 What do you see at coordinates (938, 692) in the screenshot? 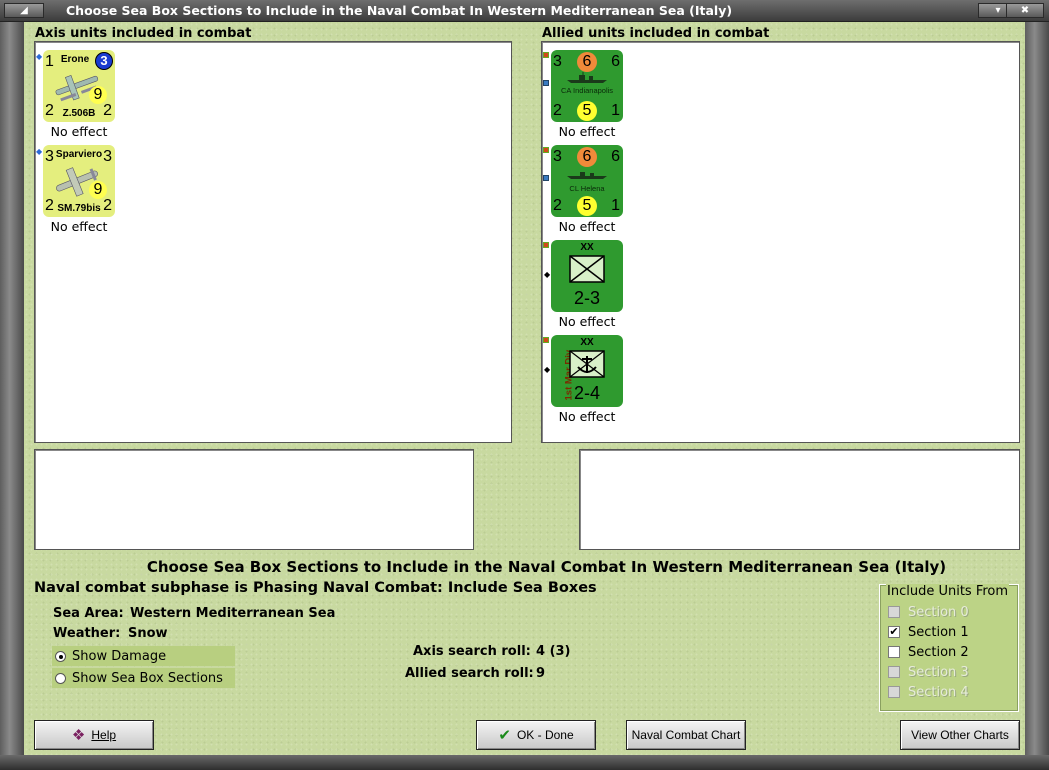
I see `section-4-label: Section 4` at bounding box center [938, 692].